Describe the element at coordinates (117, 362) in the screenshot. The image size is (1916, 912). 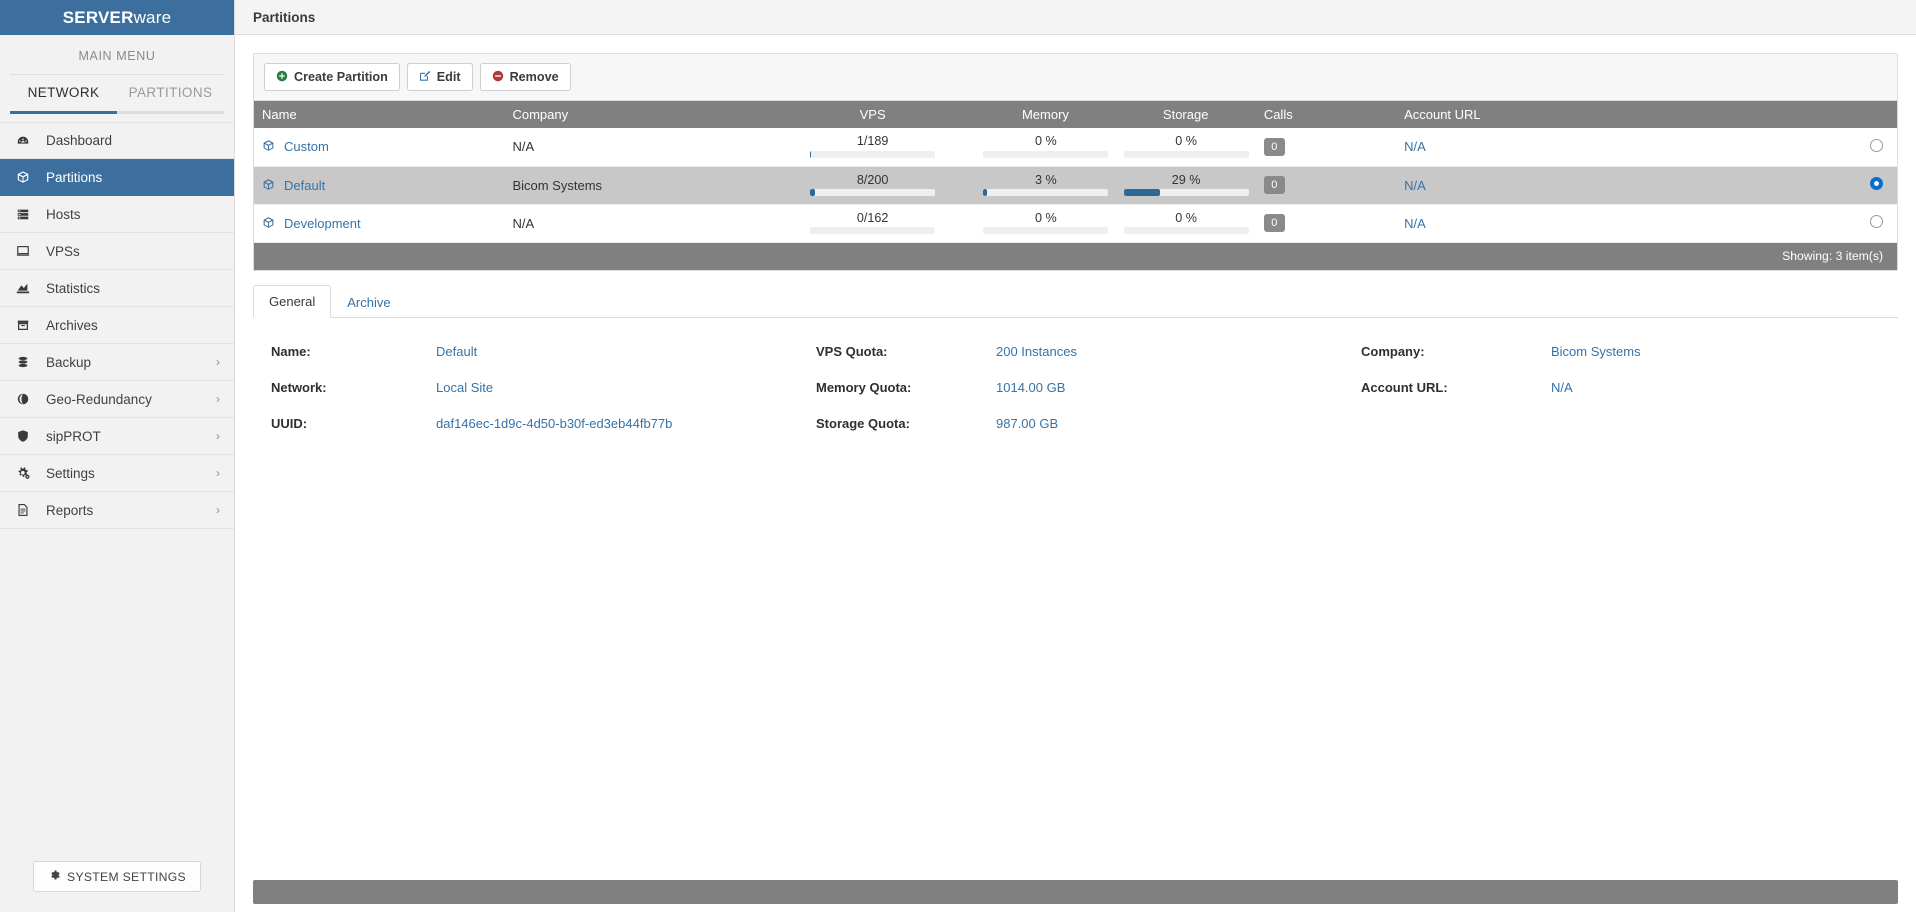
I see `sidebar-item-backup: Backup ›` at that location.